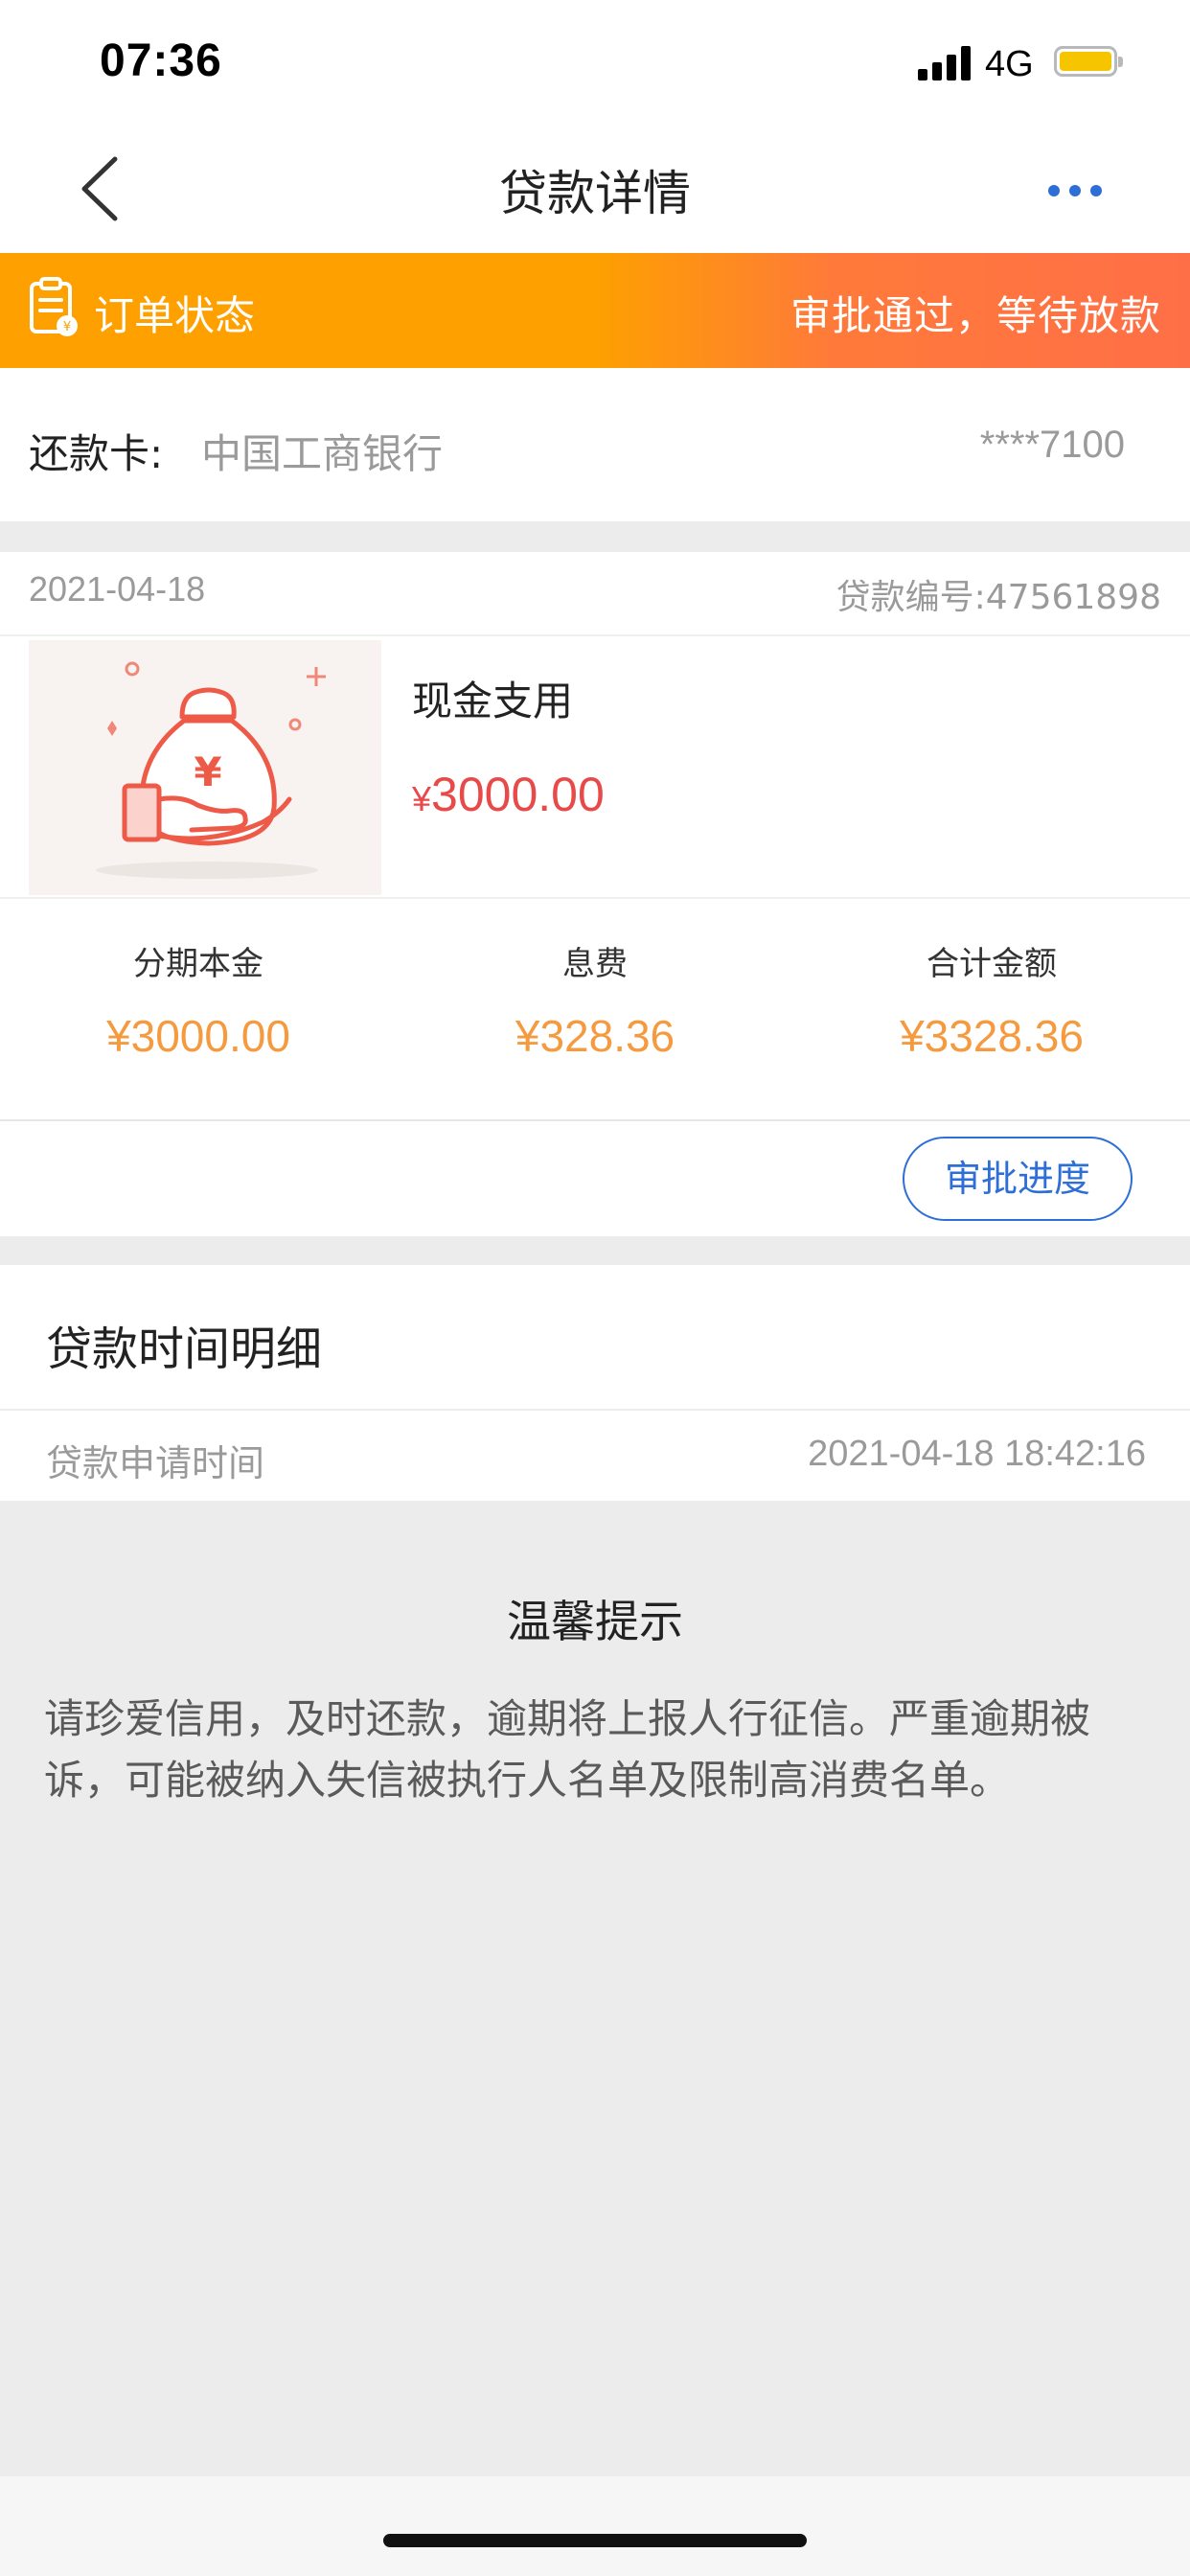 The image size is (1190, 2576). What do you see at coordinates (595, 2526) in the screenshot?
I see `bottom-area` at bounding box center [595, 2526].